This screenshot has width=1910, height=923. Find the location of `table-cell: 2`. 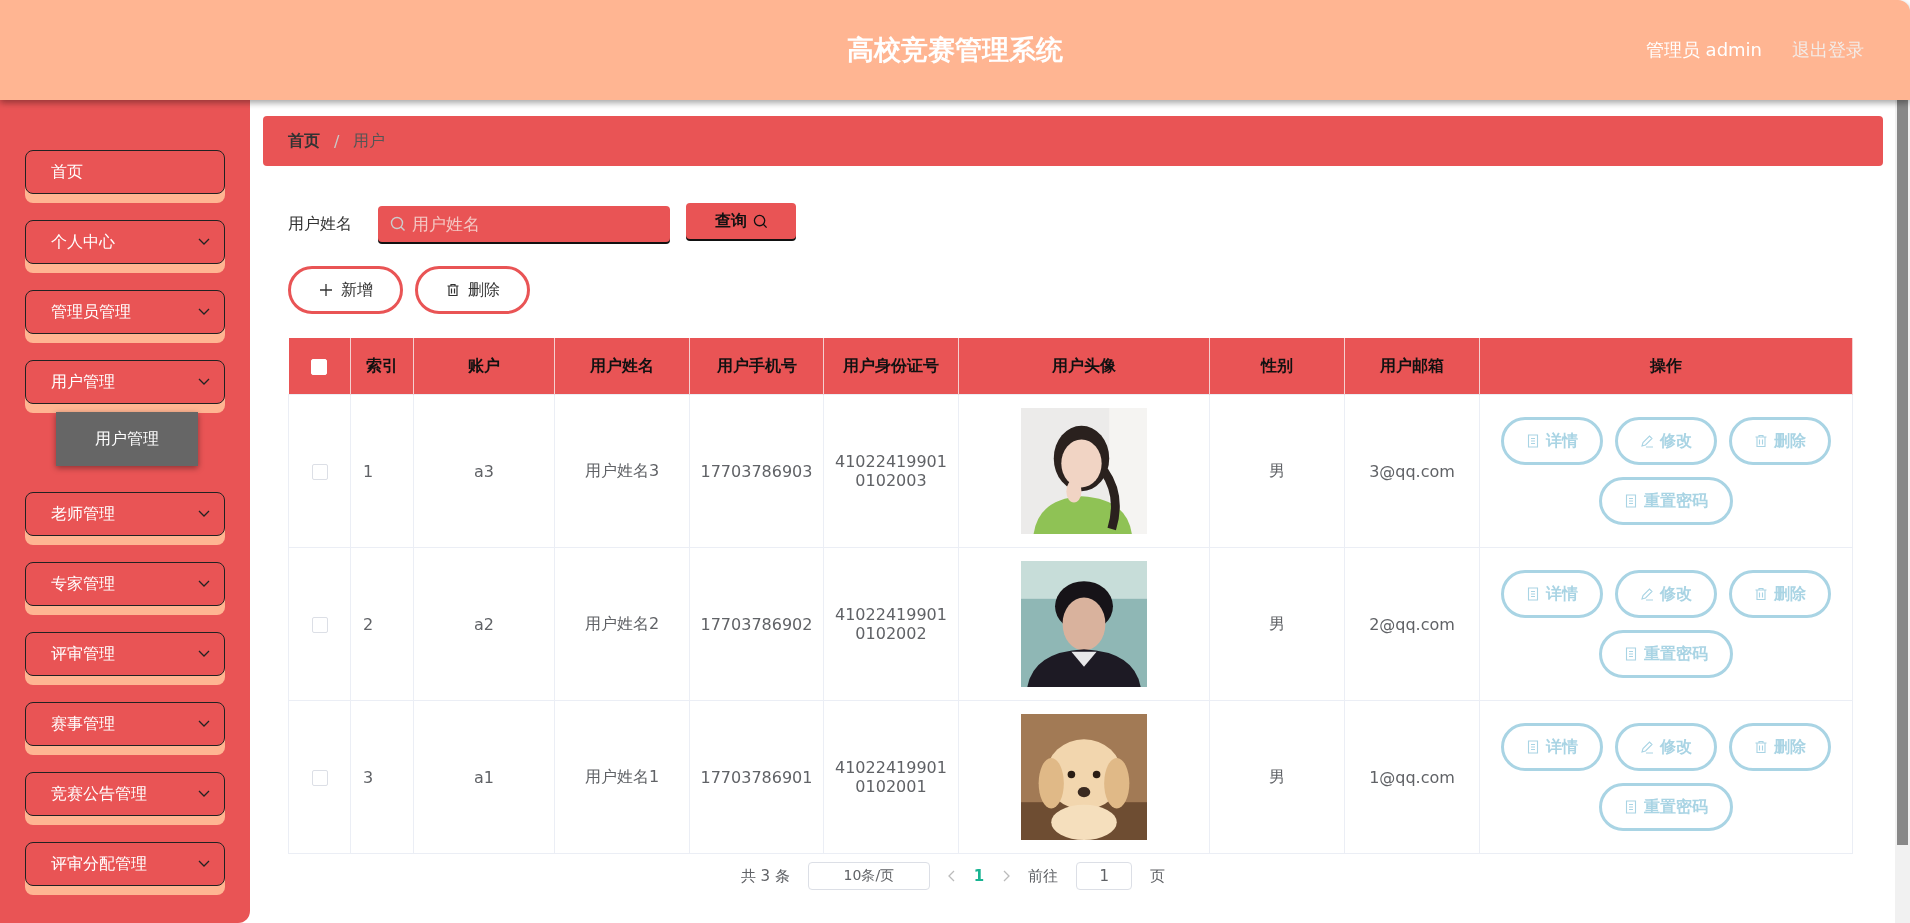

table-cell: 2 is located at coordinates (382, 624).